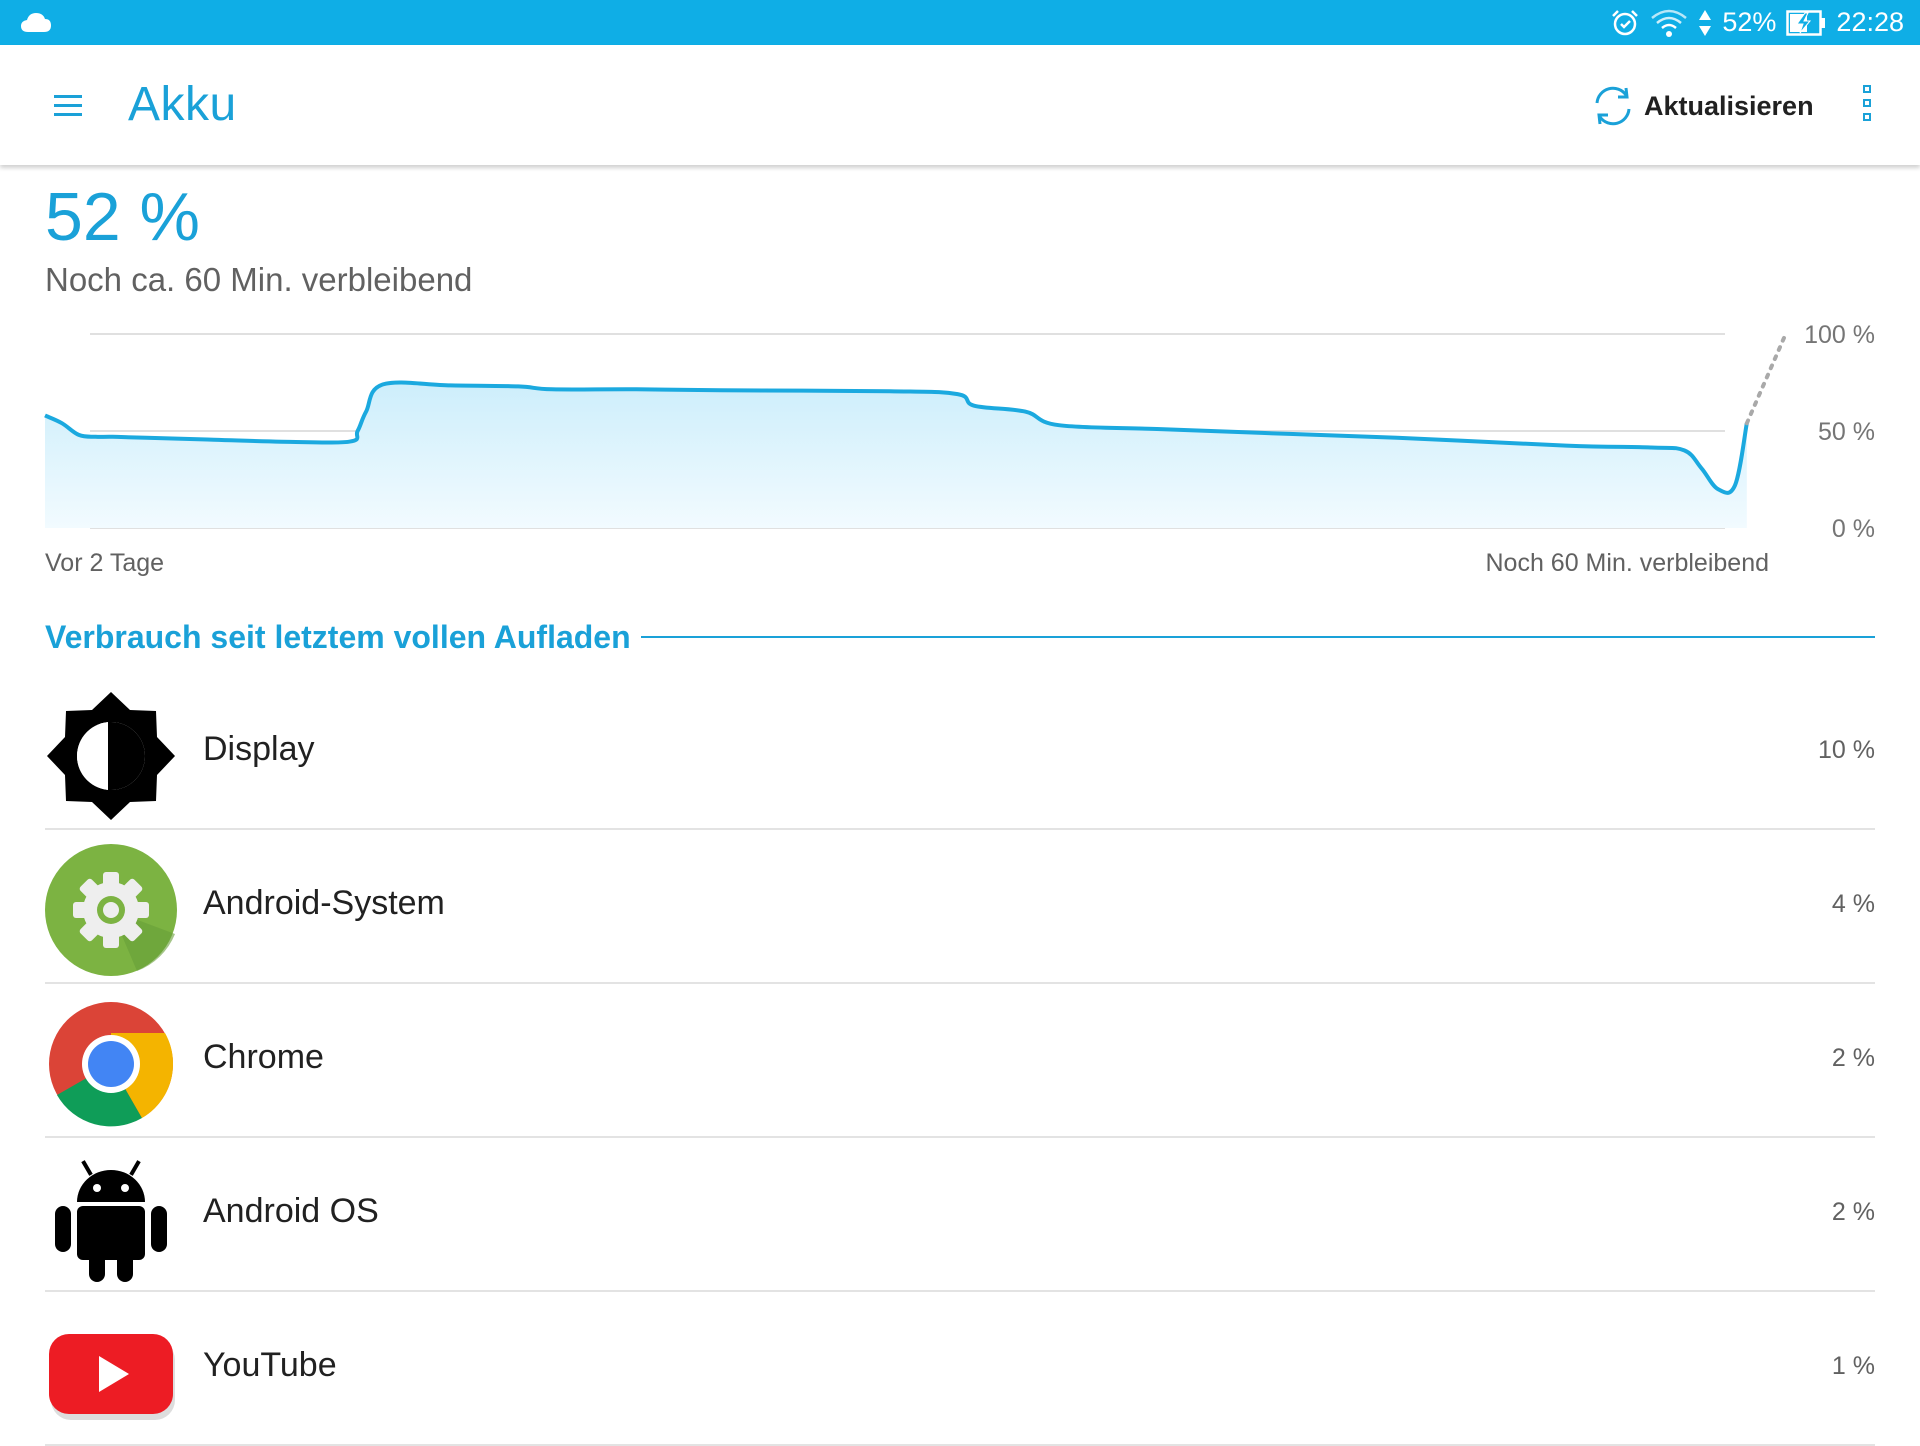  I want to click on app-name: Android OS, so click(291, 1211).